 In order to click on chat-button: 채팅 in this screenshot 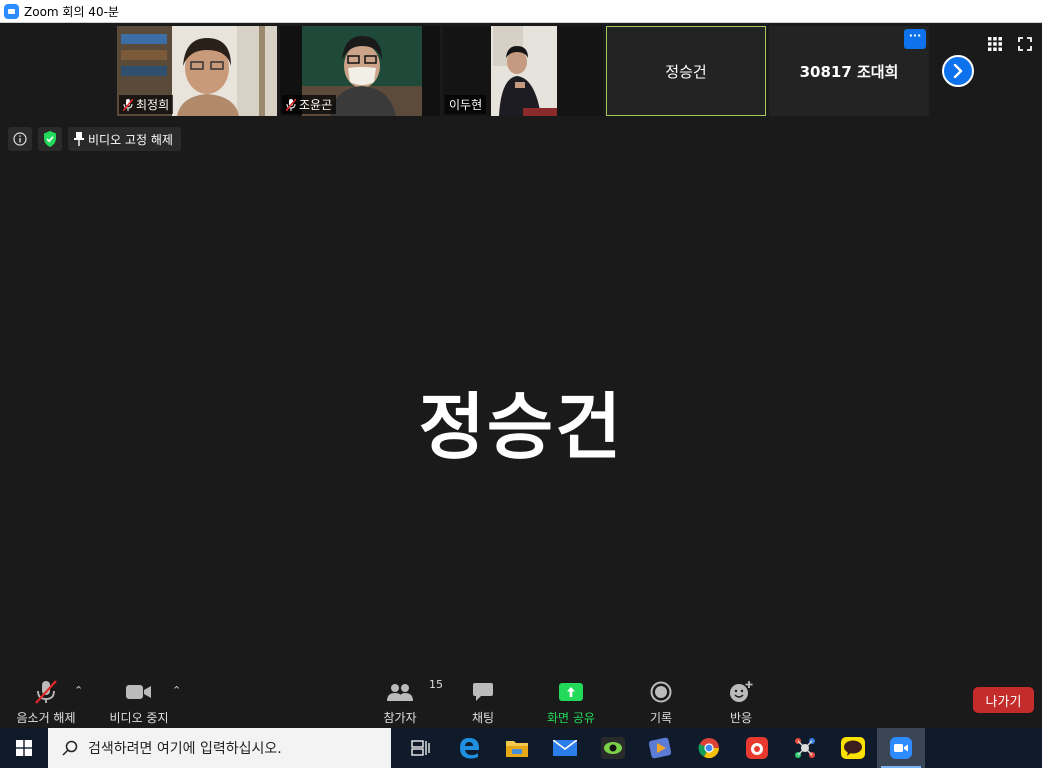, I will do `click(483, 701)`.